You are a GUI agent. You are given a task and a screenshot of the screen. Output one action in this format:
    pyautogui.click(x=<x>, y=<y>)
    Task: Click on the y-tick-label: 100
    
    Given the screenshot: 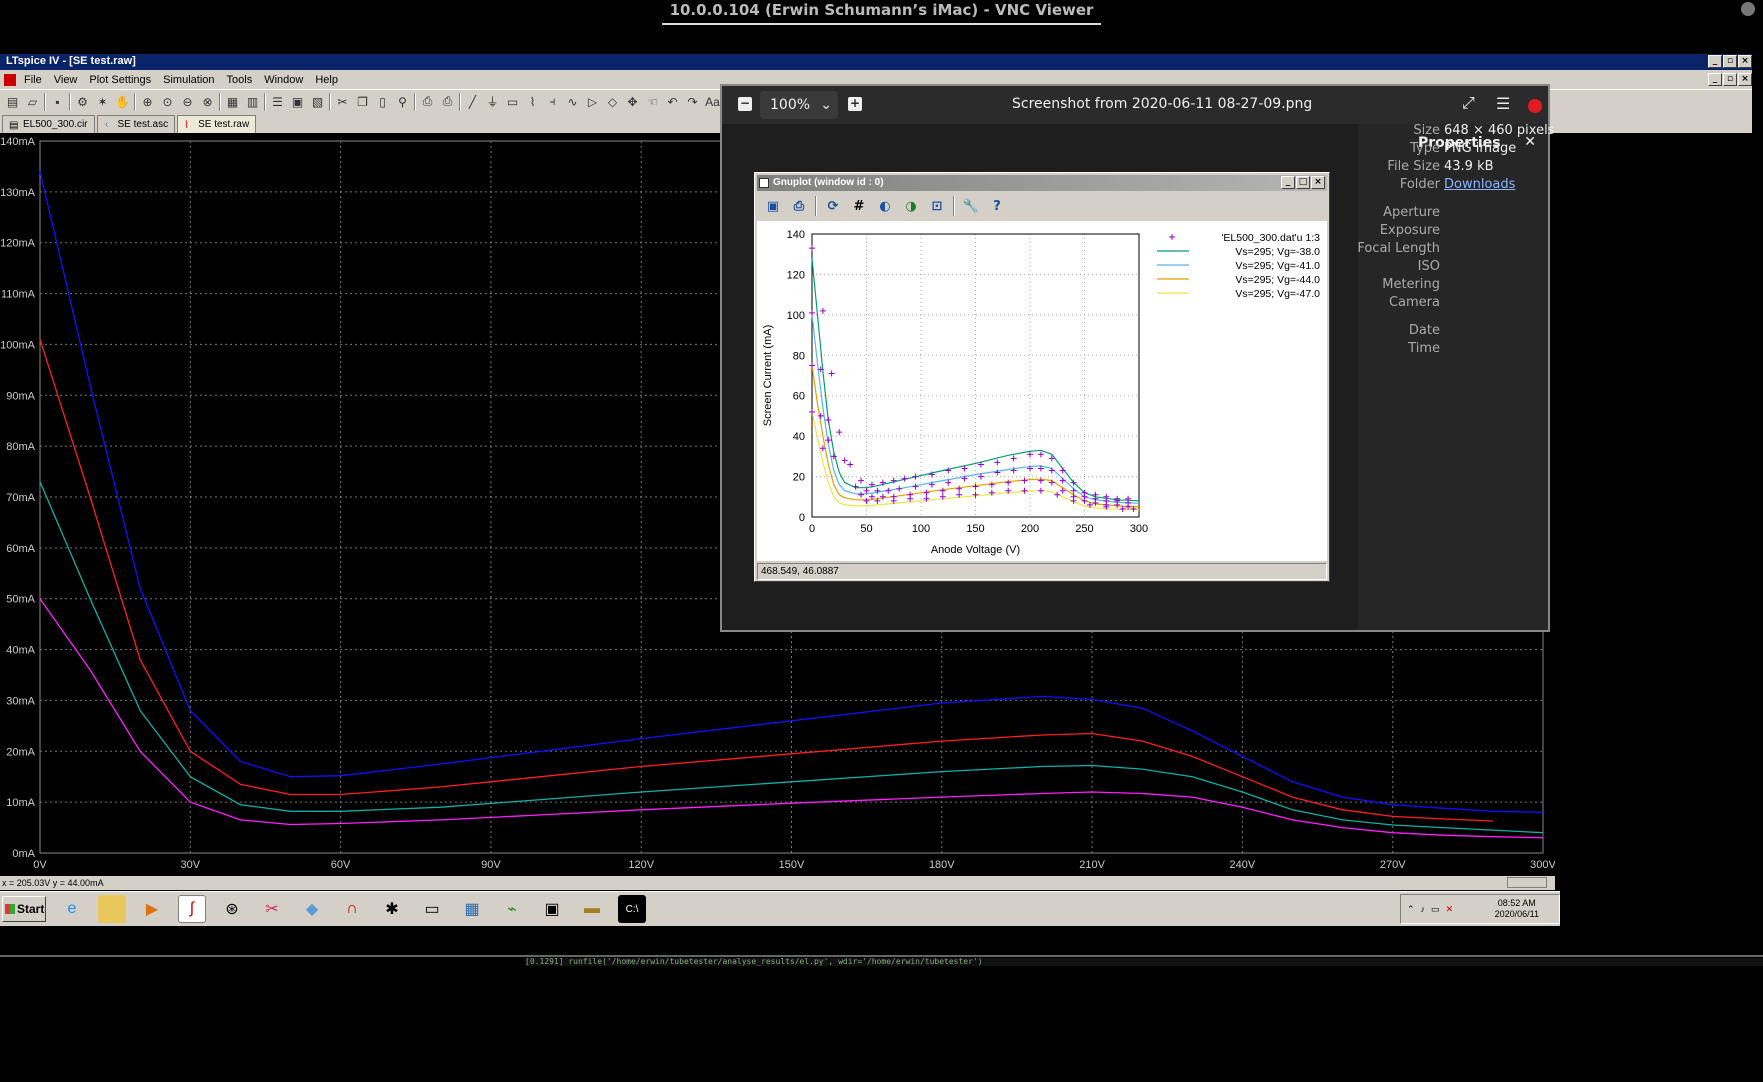 What is the action you would take?
    pyautogui.click(x=796, y=316)
    